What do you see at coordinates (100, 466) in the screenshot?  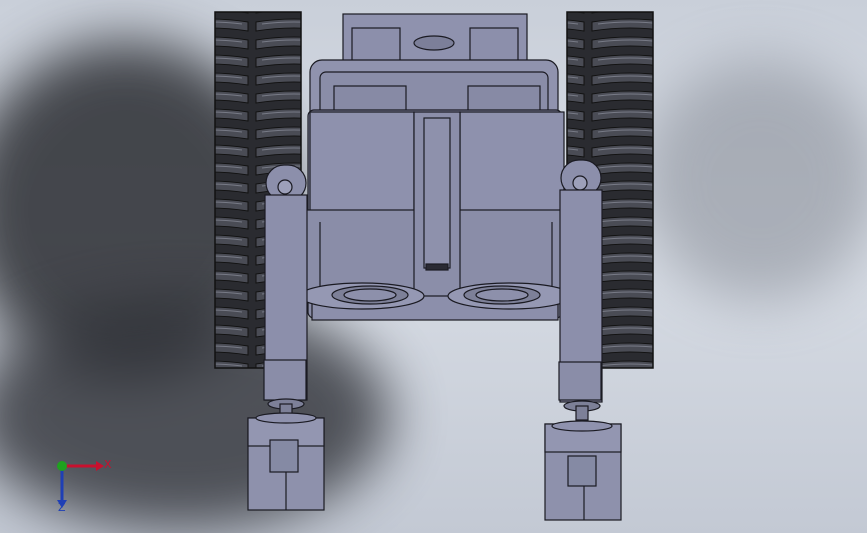 I see `x-axis-head` at bounding box center [100, 466].